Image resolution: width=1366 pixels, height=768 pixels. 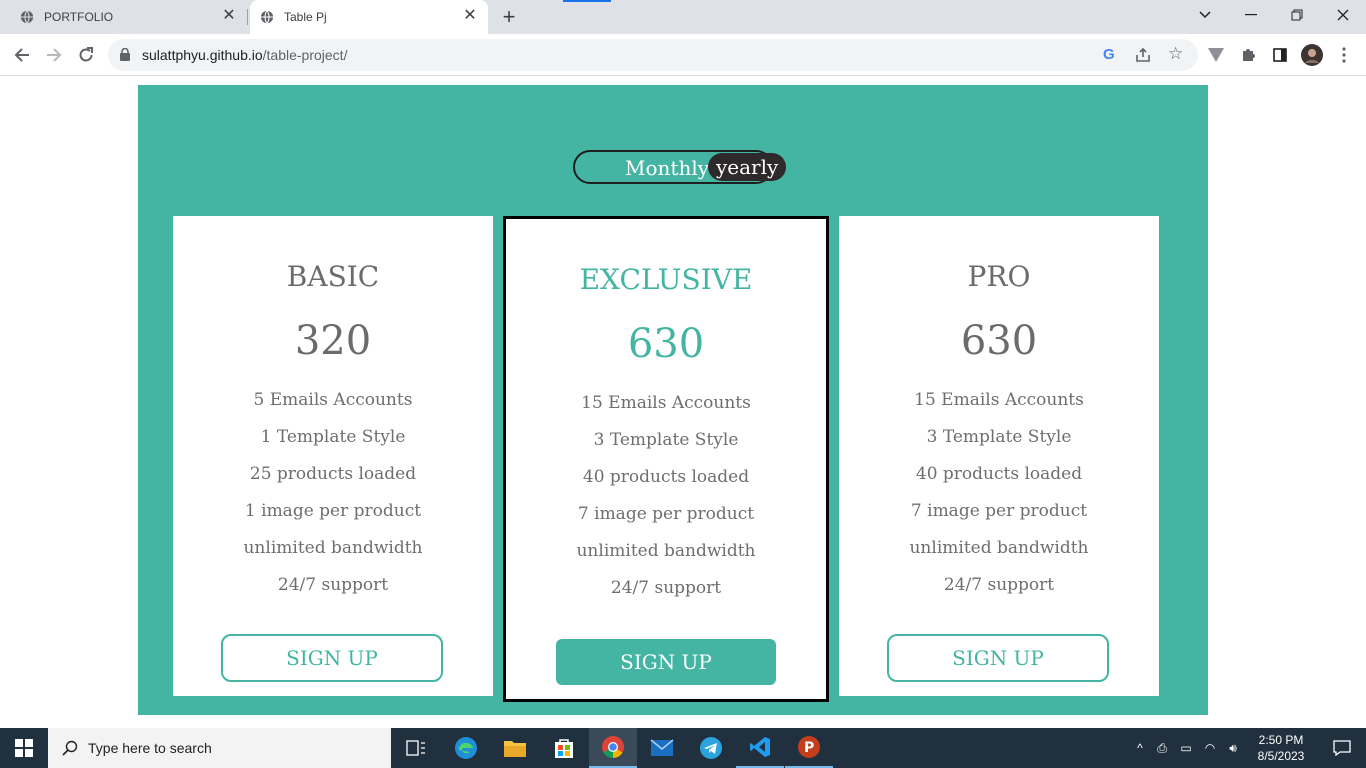 What do you see at coordinates (1312, 55) in the screenshot?
I see `profile-avatar` at bounding box center [1312, 55].